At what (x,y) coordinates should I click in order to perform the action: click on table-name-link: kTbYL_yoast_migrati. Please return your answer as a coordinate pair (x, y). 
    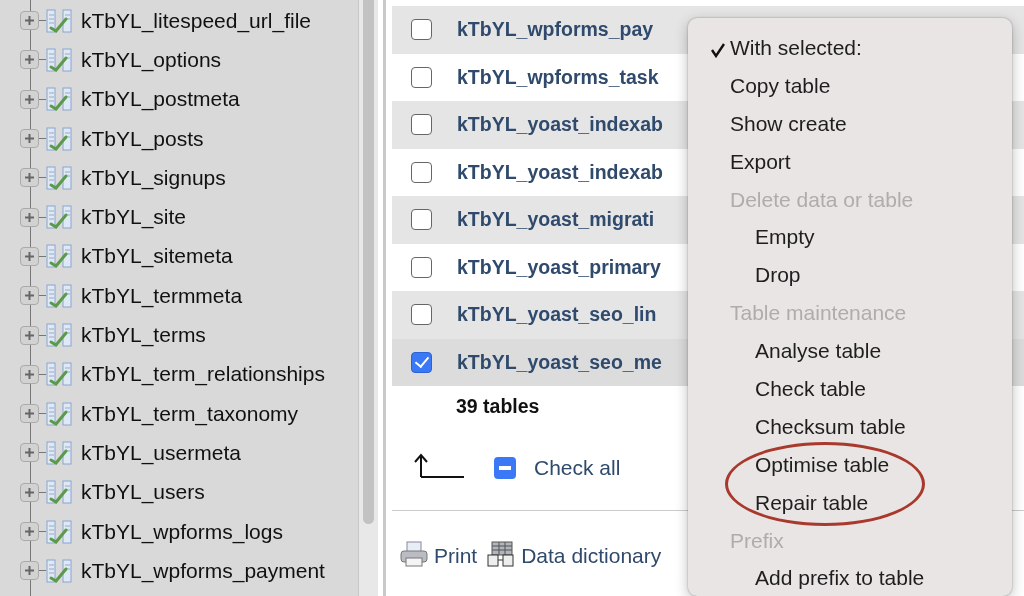
    Looking at the image, I should click on (556, 220).